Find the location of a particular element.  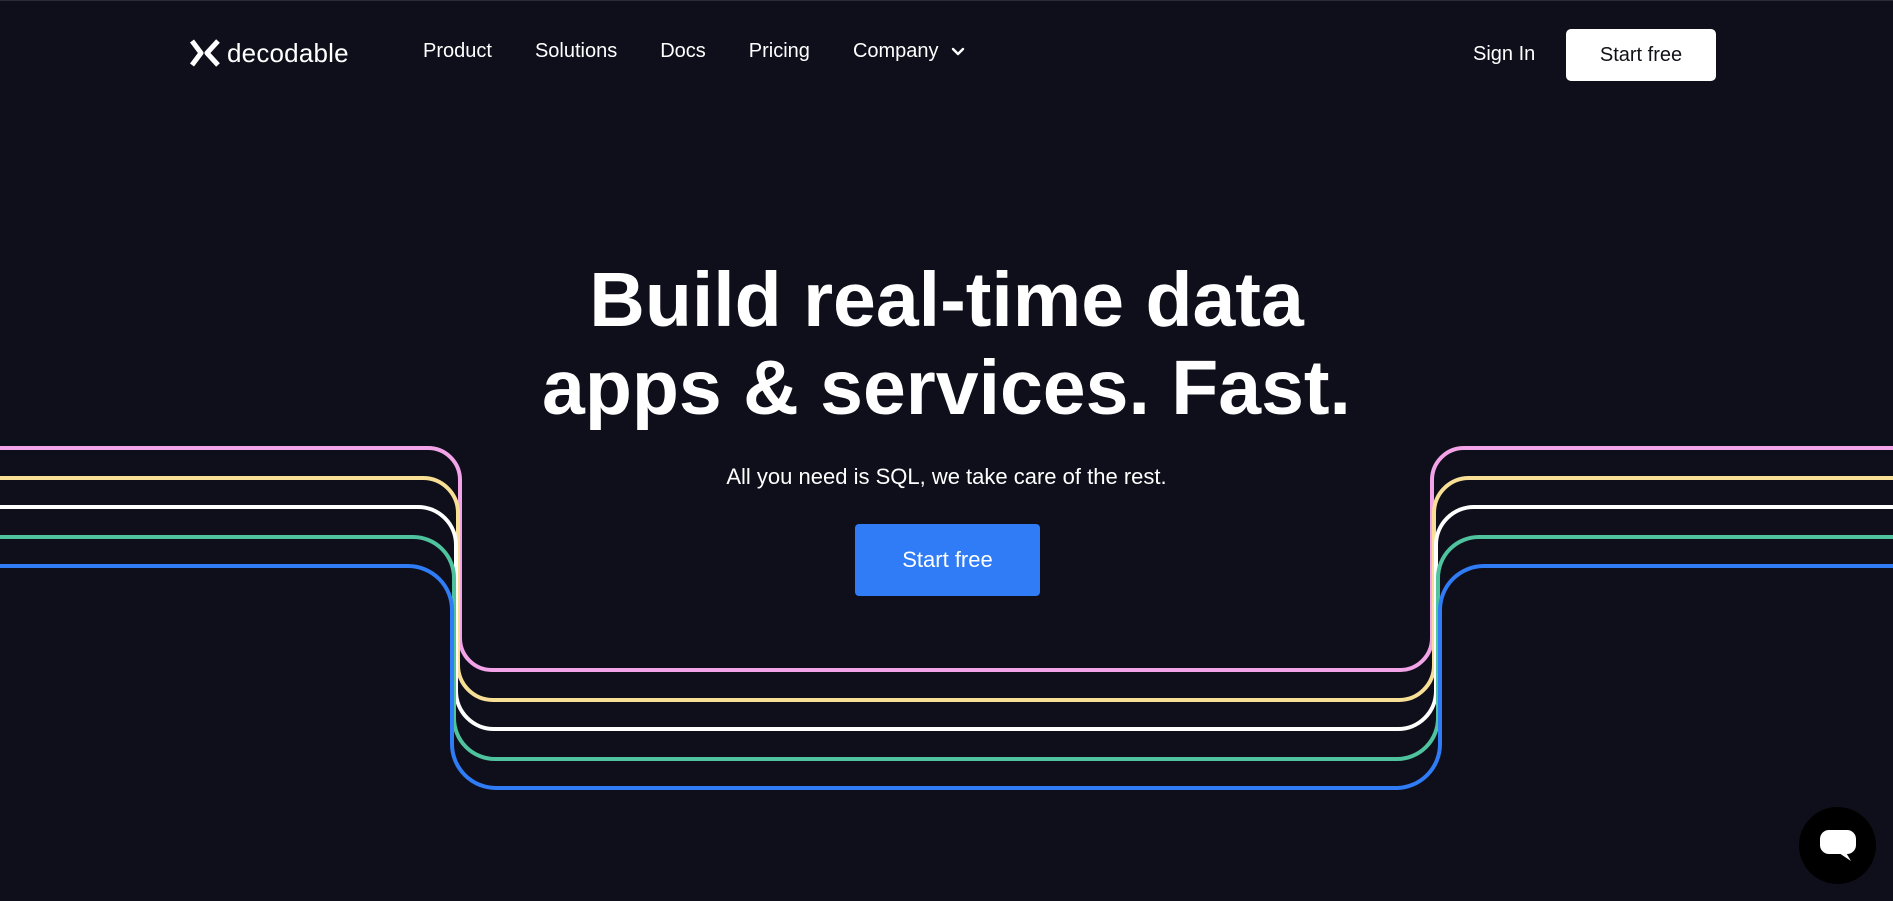

nav-company-label: Company is located at coordinates (895, 51).